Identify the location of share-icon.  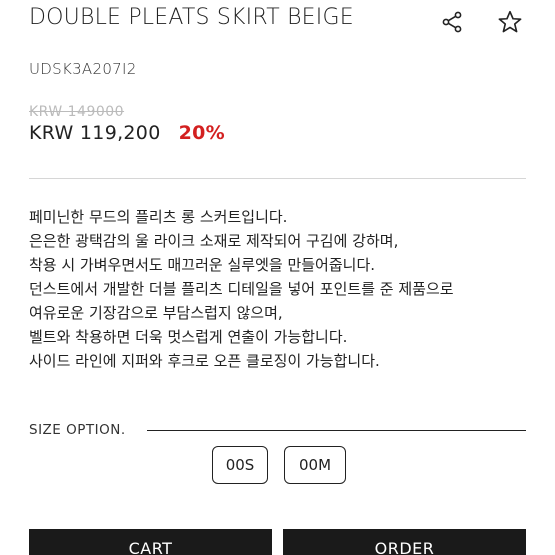
(452, 22).